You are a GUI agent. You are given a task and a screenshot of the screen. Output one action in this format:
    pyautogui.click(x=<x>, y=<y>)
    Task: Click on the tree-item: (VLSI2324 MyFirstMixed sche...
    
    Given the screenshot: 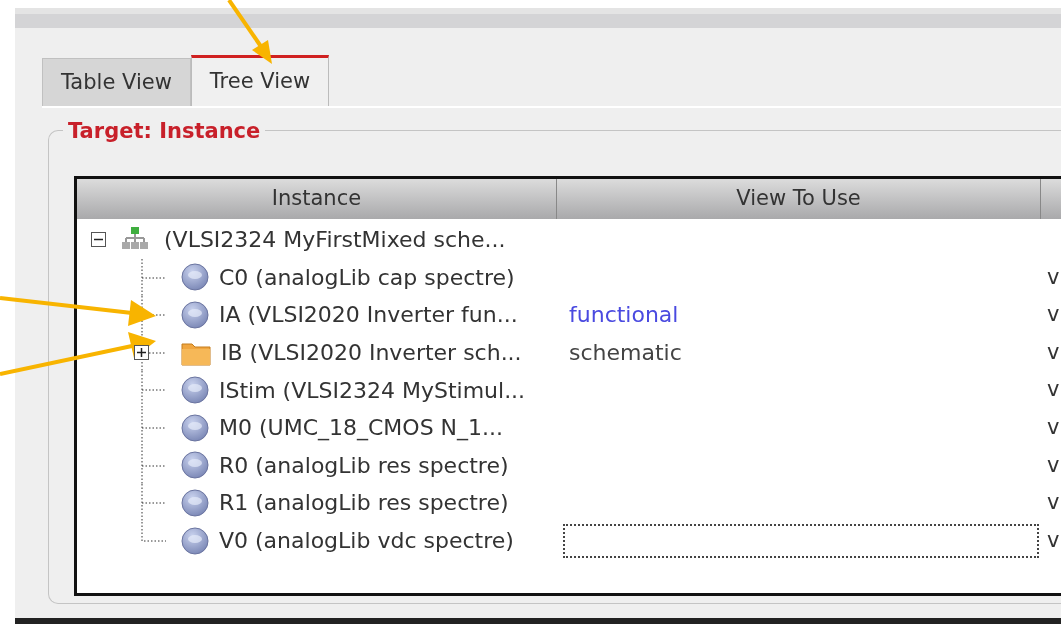 What is the action you would take?
    pyautogui.click(x=335, y=240)
    